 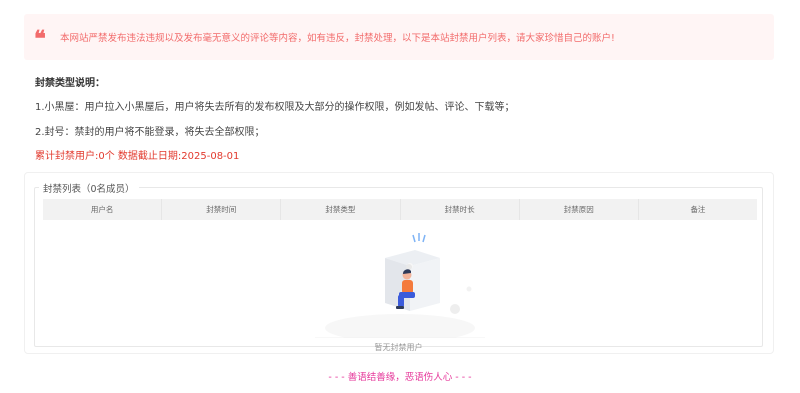 I want to click on column-ban-time: 封禁时间, so click(x=222, y=209).